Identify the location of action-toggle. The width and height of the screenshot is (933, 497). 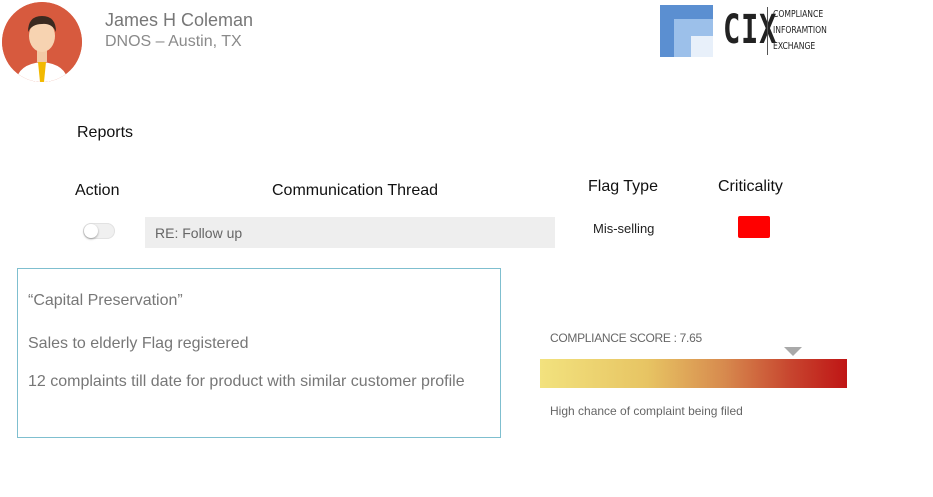
(99, 231).